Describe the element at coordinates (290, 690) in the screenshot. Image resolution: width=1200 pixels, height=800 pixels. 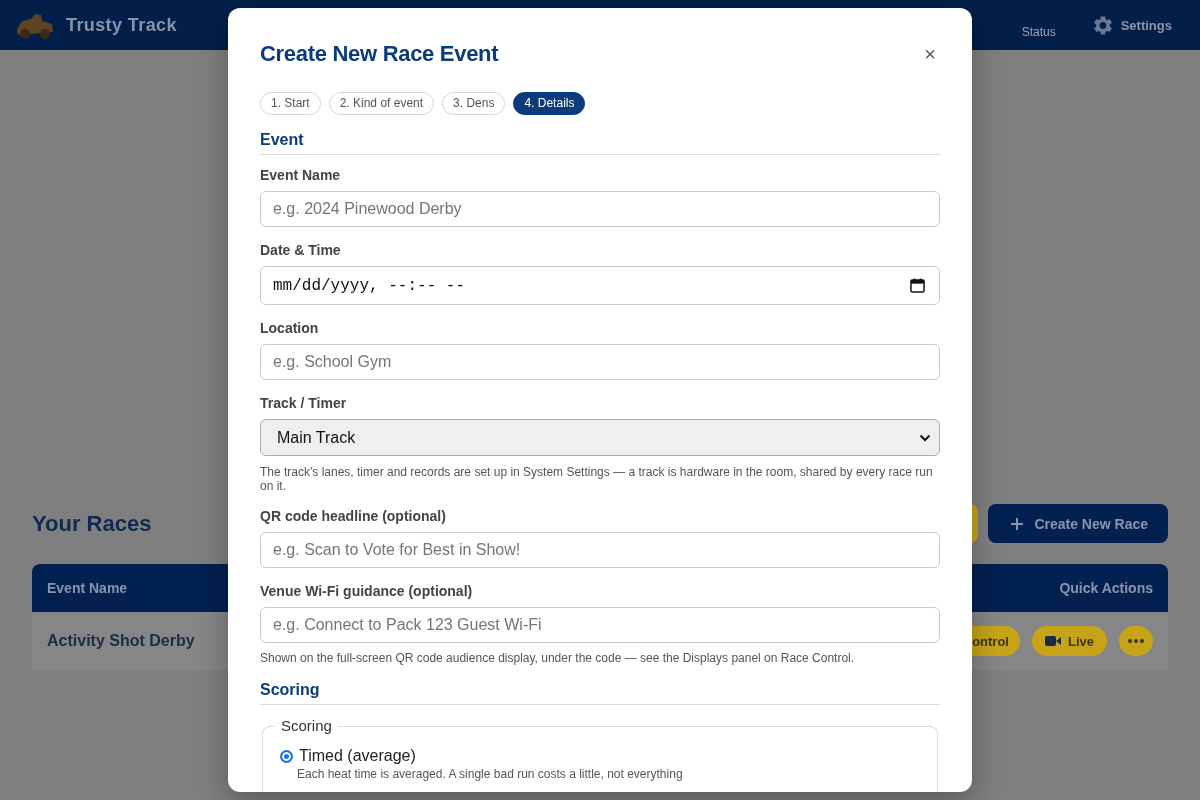
I see `section-title: Scoring` at that location.